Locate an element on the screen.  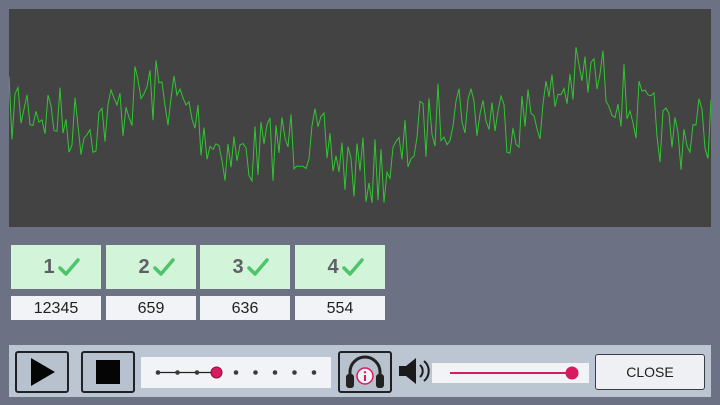
channel-label: 1 is located at coordinates (49, 266).